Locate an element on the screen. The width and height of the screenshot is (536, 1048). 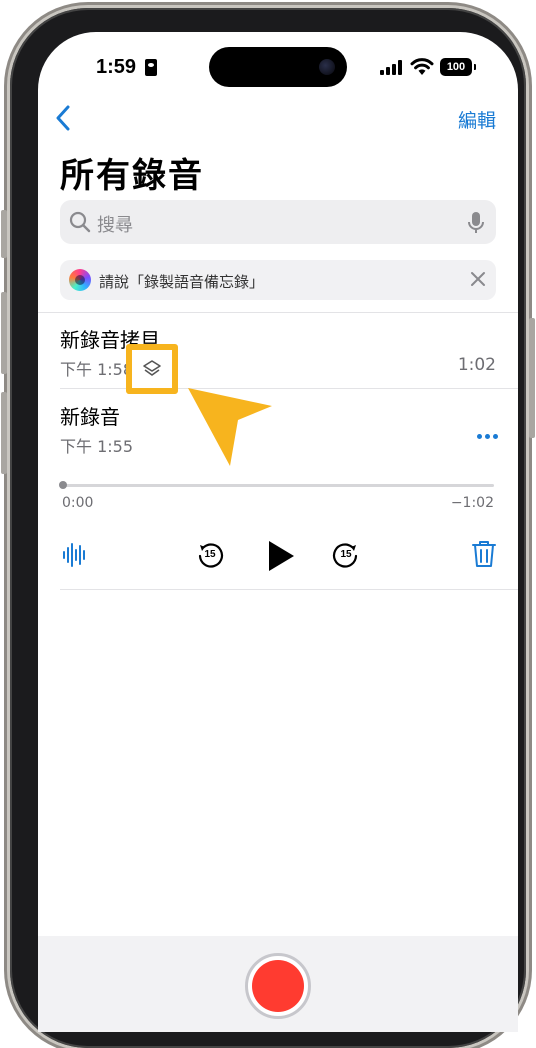
search-field: 搜尋 is located at coordinates (278, 222).